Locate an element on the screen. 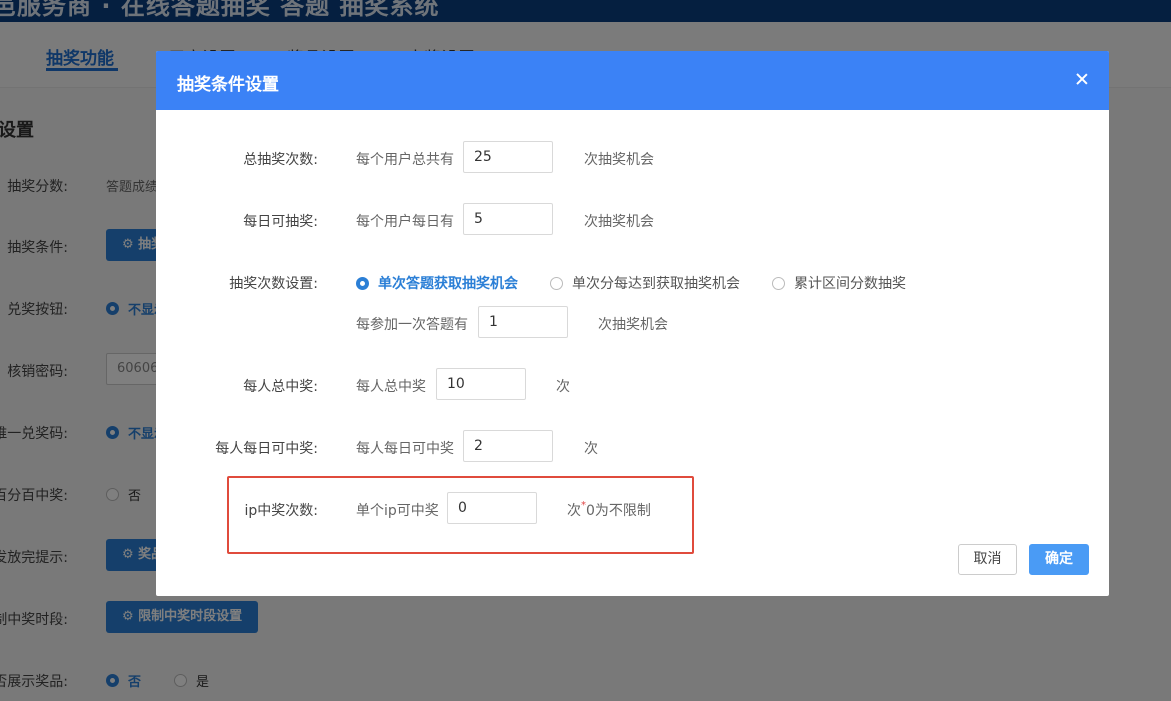 This screenshot has height=701, width=1171. highlight-annotation is located at coordinates (460, 515).